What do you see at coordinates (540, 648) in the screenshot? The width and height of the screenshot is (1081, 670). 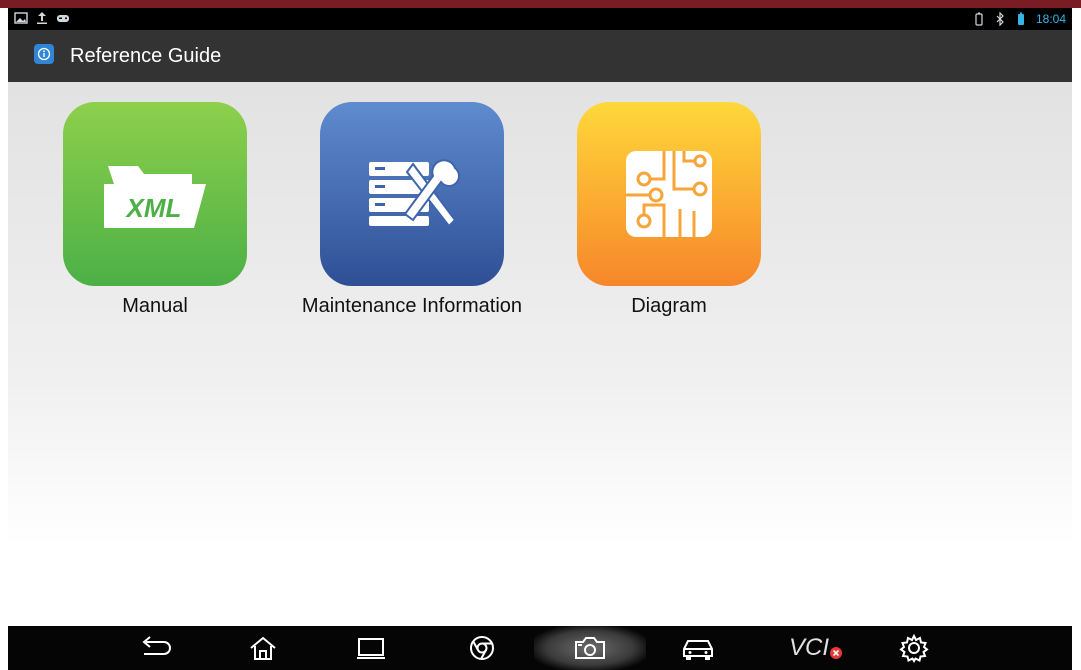 I see `navigation-bar: VCI` at bounding box center [540, 648].